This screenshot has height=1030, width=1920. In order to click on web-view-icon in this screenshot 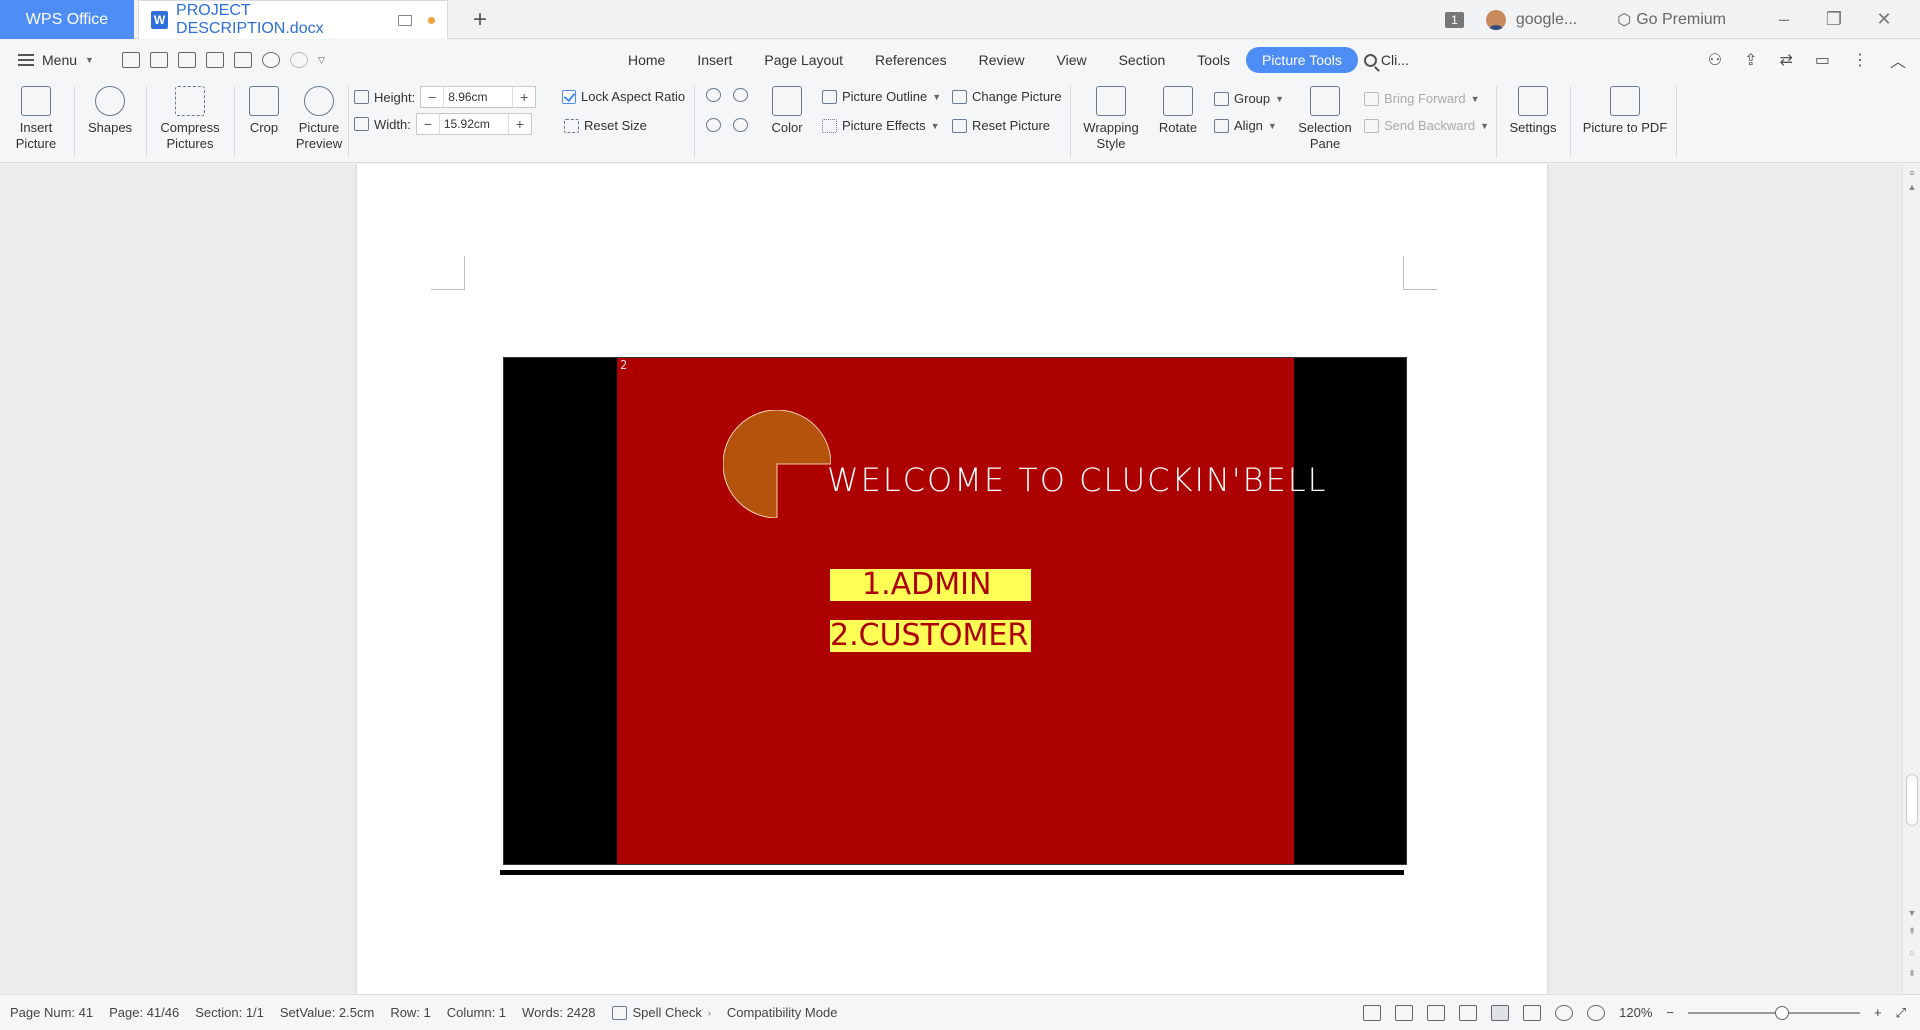, I will do `click(1564, 1012)`.